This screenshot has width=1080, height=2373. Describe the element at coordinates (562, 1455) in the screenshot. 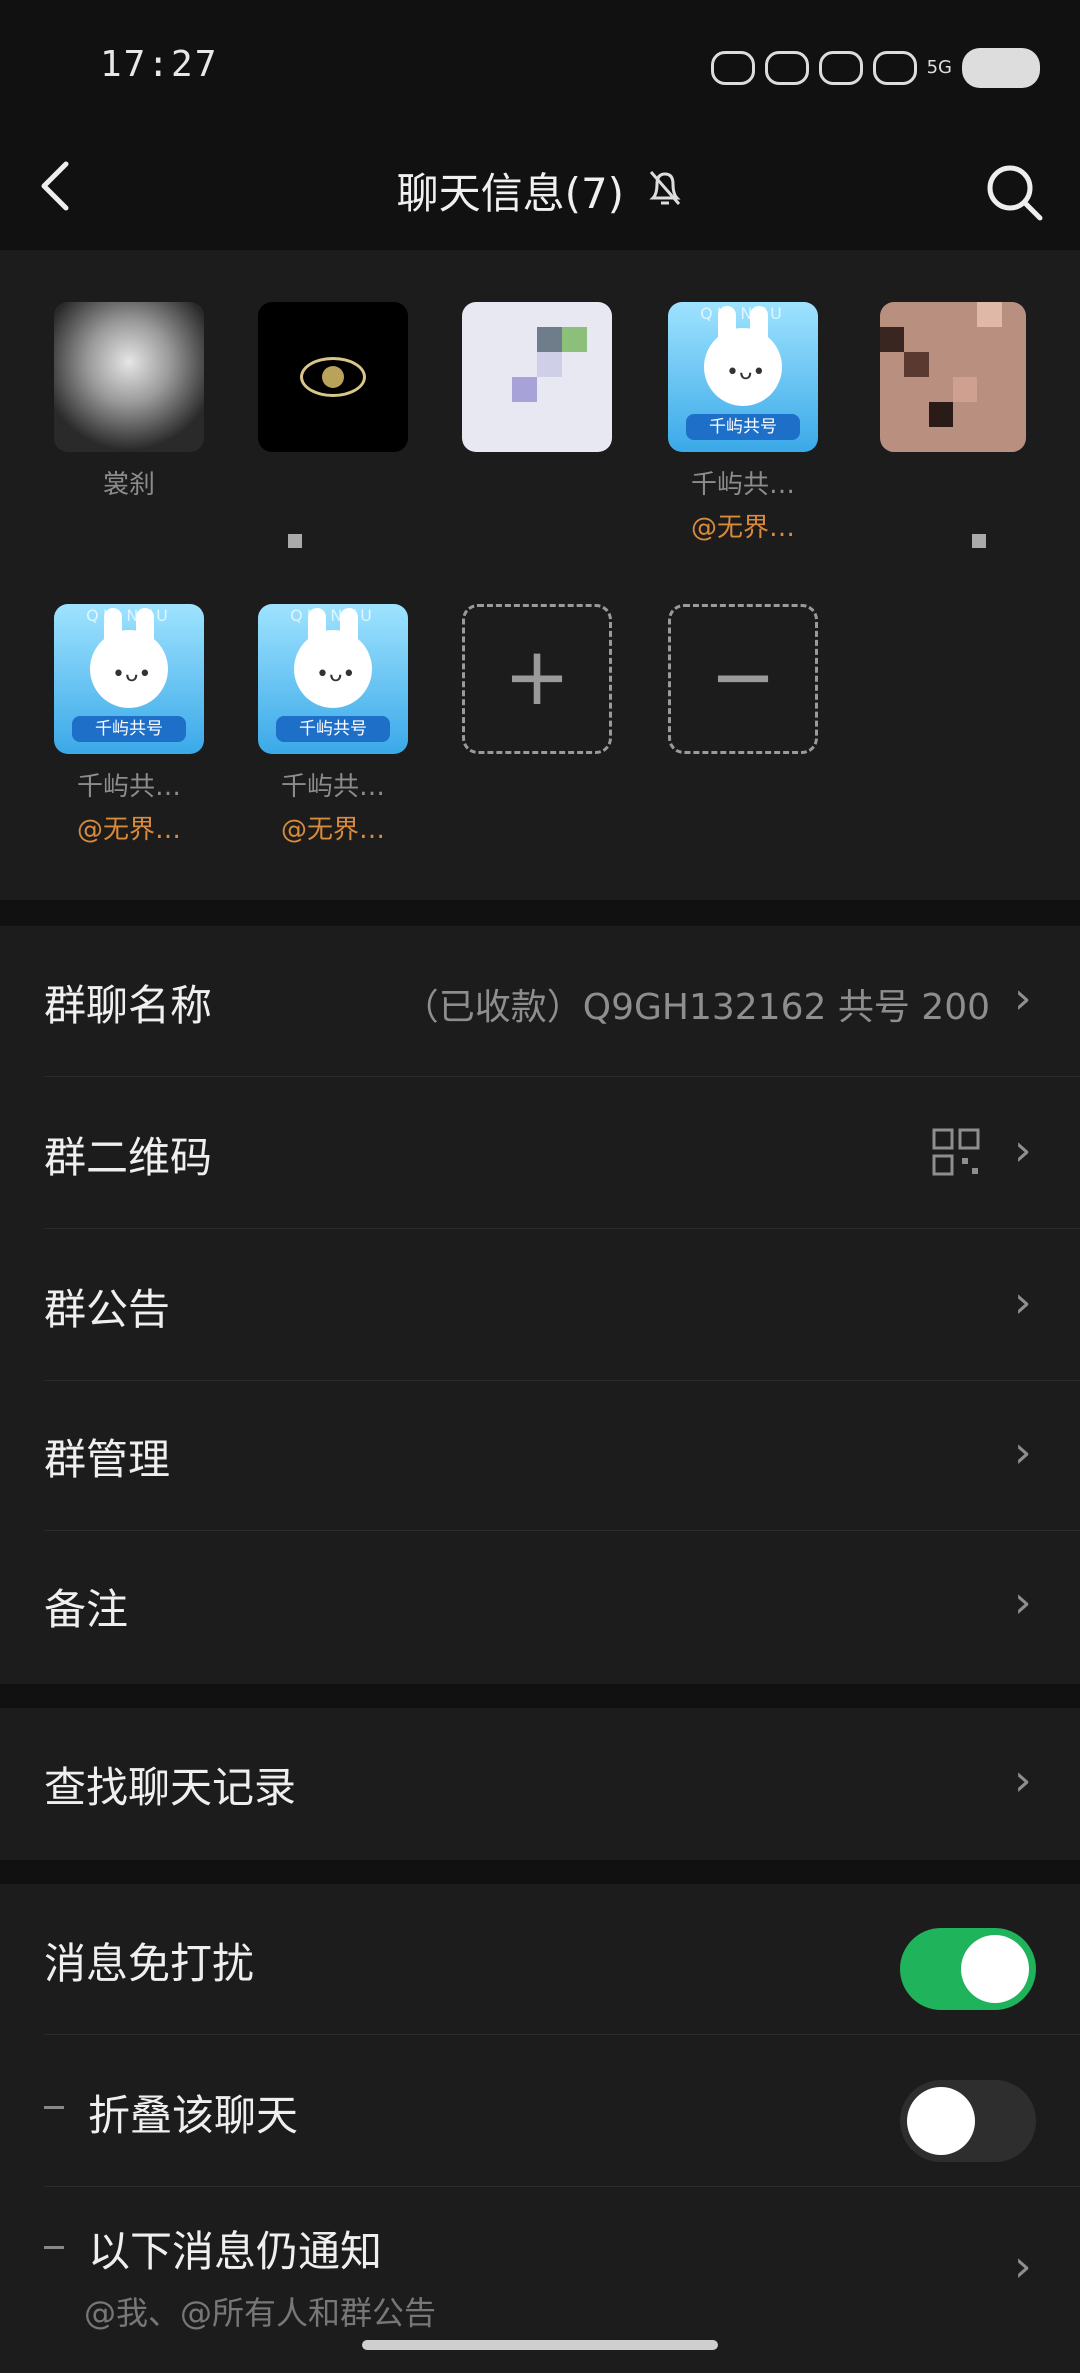

I see `group-manage-row: 群管理 ›` at that location.